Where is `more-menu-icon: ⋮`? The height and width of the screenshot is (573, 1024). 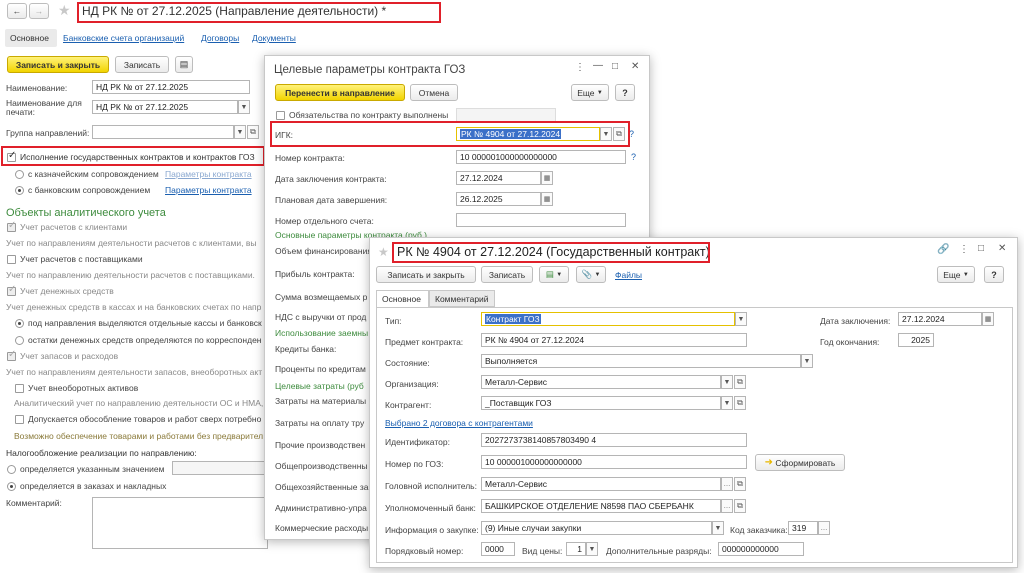
more-menu-icon: ⋮ is located at coordinates (580, 67).